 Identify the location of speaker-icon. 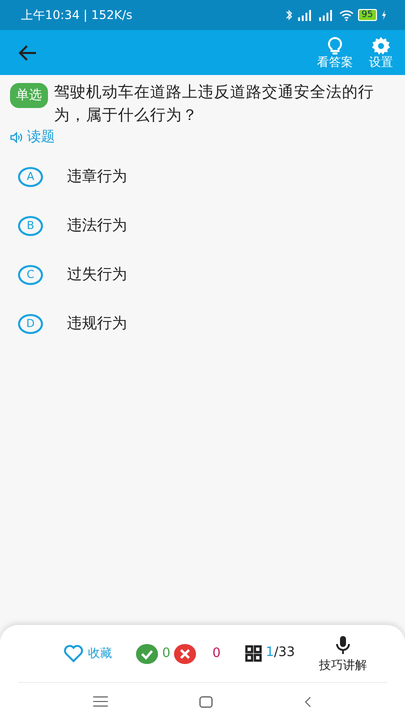
(16, 137).